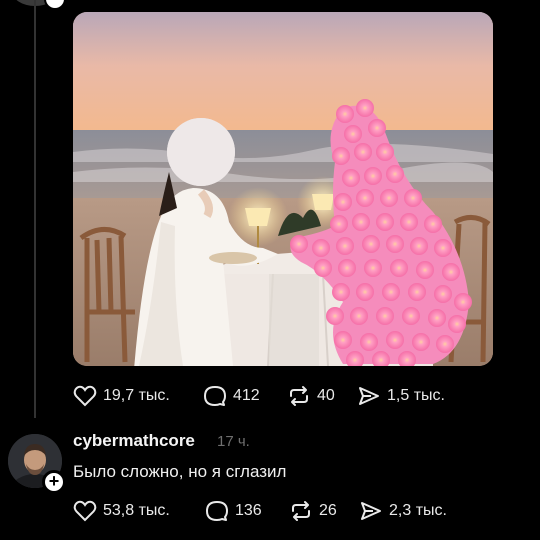 Image resolution: width=540 pixels, height=540 pixels. What do you see at coordinates (54, 482) in the screenshot?
I see `follow-plus-icon: +` at bounding box center [54, 482].